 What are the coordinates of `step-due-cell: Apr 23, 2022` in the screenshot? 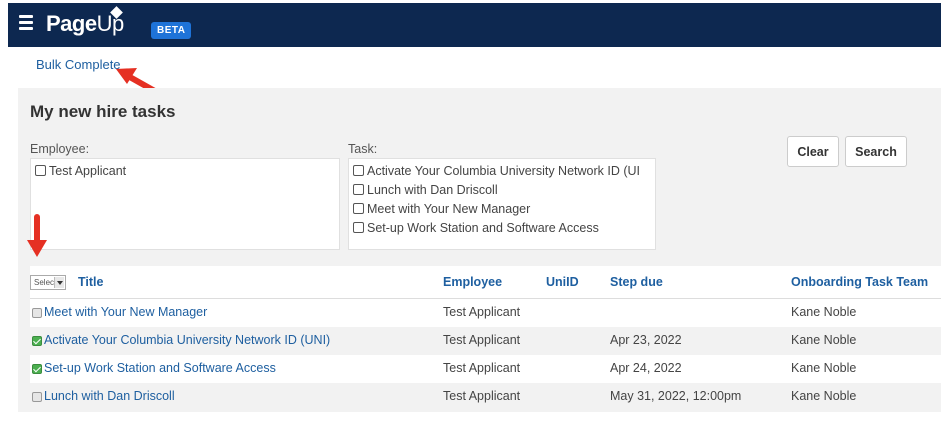 It's located at (646, 340).